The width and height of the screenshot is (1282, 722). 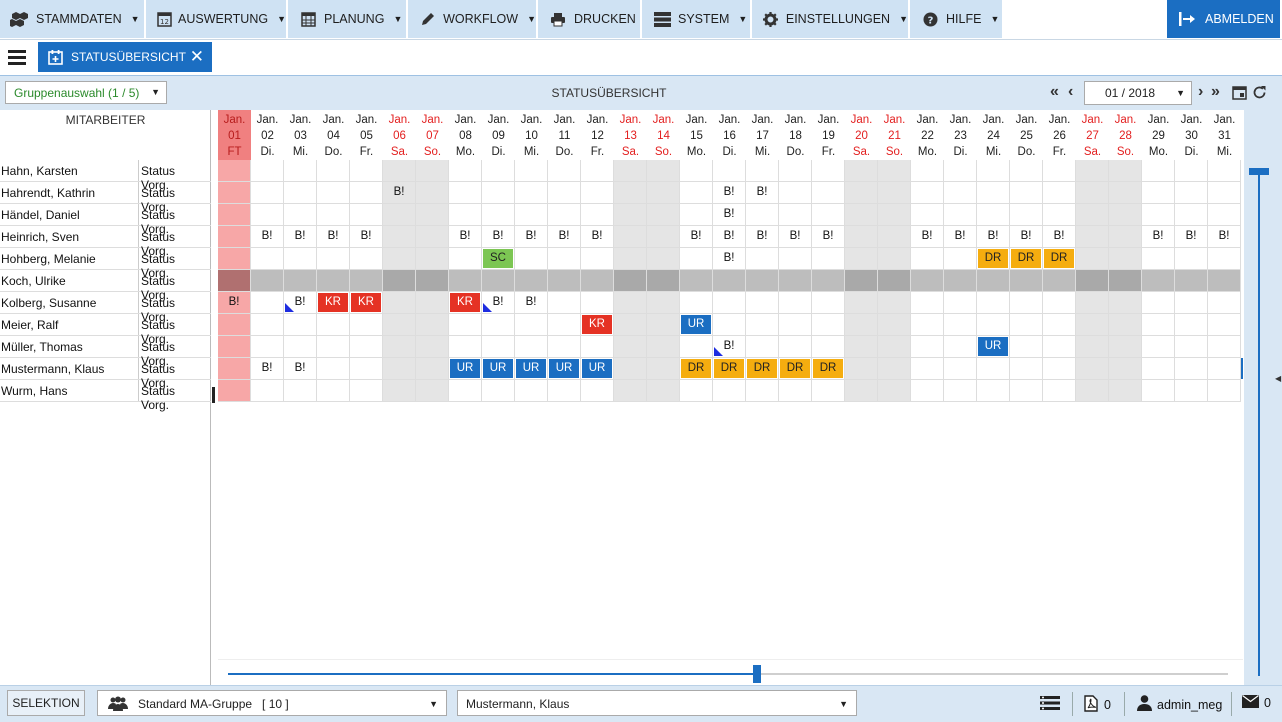 I want to click on calendar-icon, so click(x=1239, y=95).